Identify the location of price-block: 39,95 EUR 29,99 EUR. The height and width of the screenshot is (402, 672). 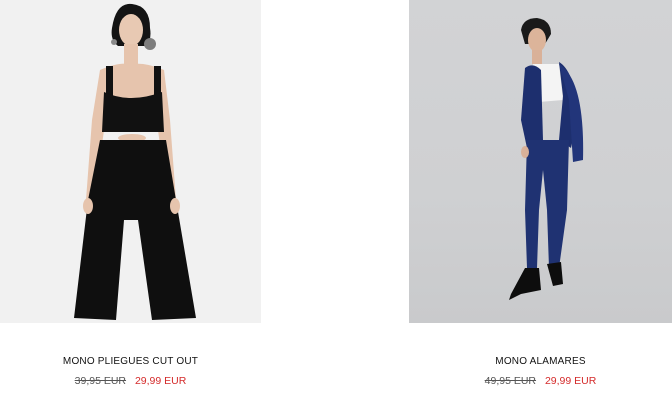
(130, 381).